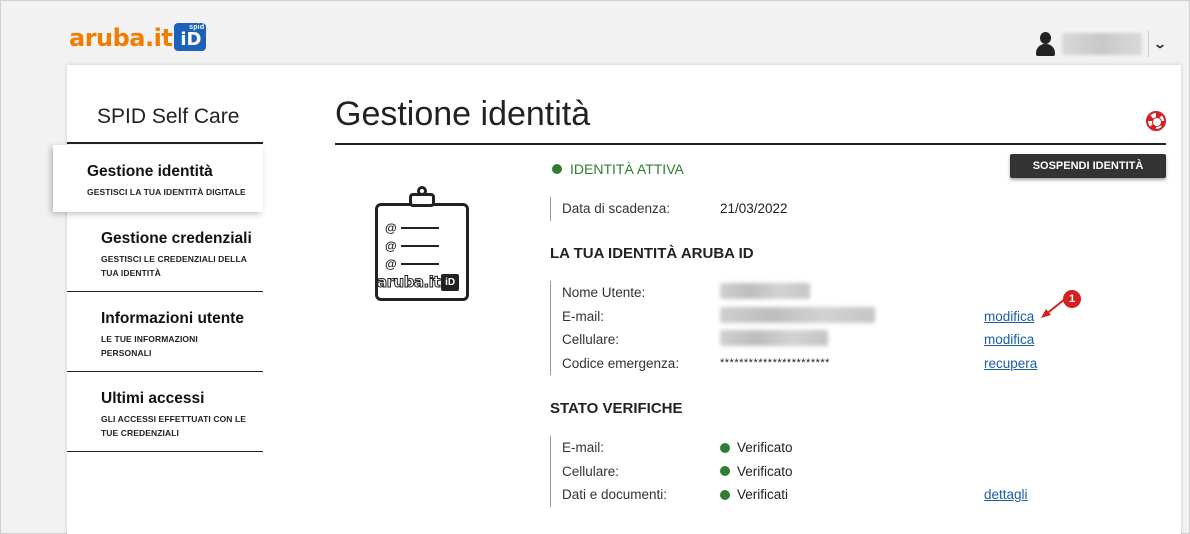 The height and width of the screenshot is (534, 1190). I want to click on title-divider, so click(750, 144).